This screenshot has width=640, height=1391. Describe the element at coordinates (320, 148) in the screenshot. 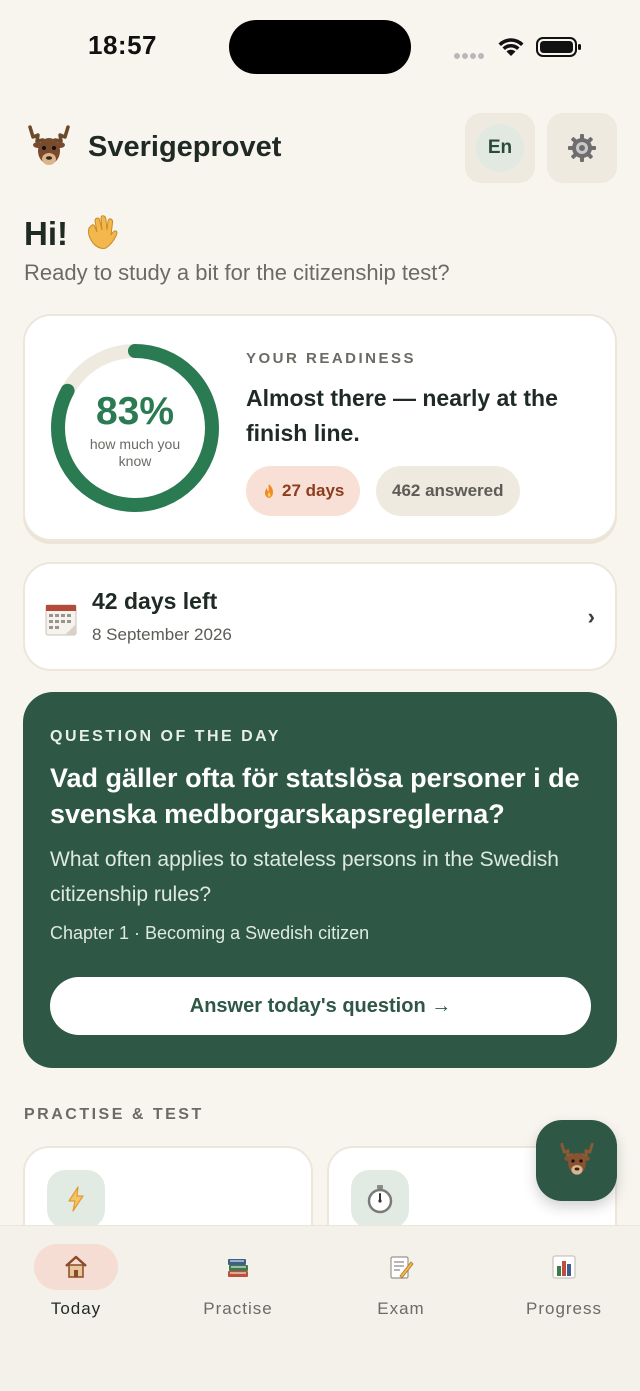

I see `app-header: Sverigeprovet En` at that location.